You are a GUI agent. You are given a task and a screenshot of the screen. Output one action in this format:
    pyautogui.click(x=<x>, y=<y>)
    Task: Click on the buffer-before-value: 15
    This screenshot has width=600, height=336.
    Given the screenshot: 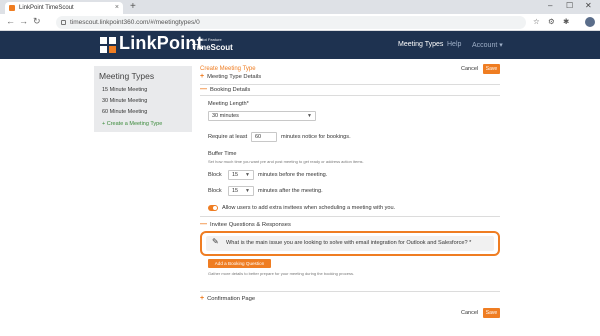 What is the action you would take?
    pyautogui.click(x=235, y=175)
    